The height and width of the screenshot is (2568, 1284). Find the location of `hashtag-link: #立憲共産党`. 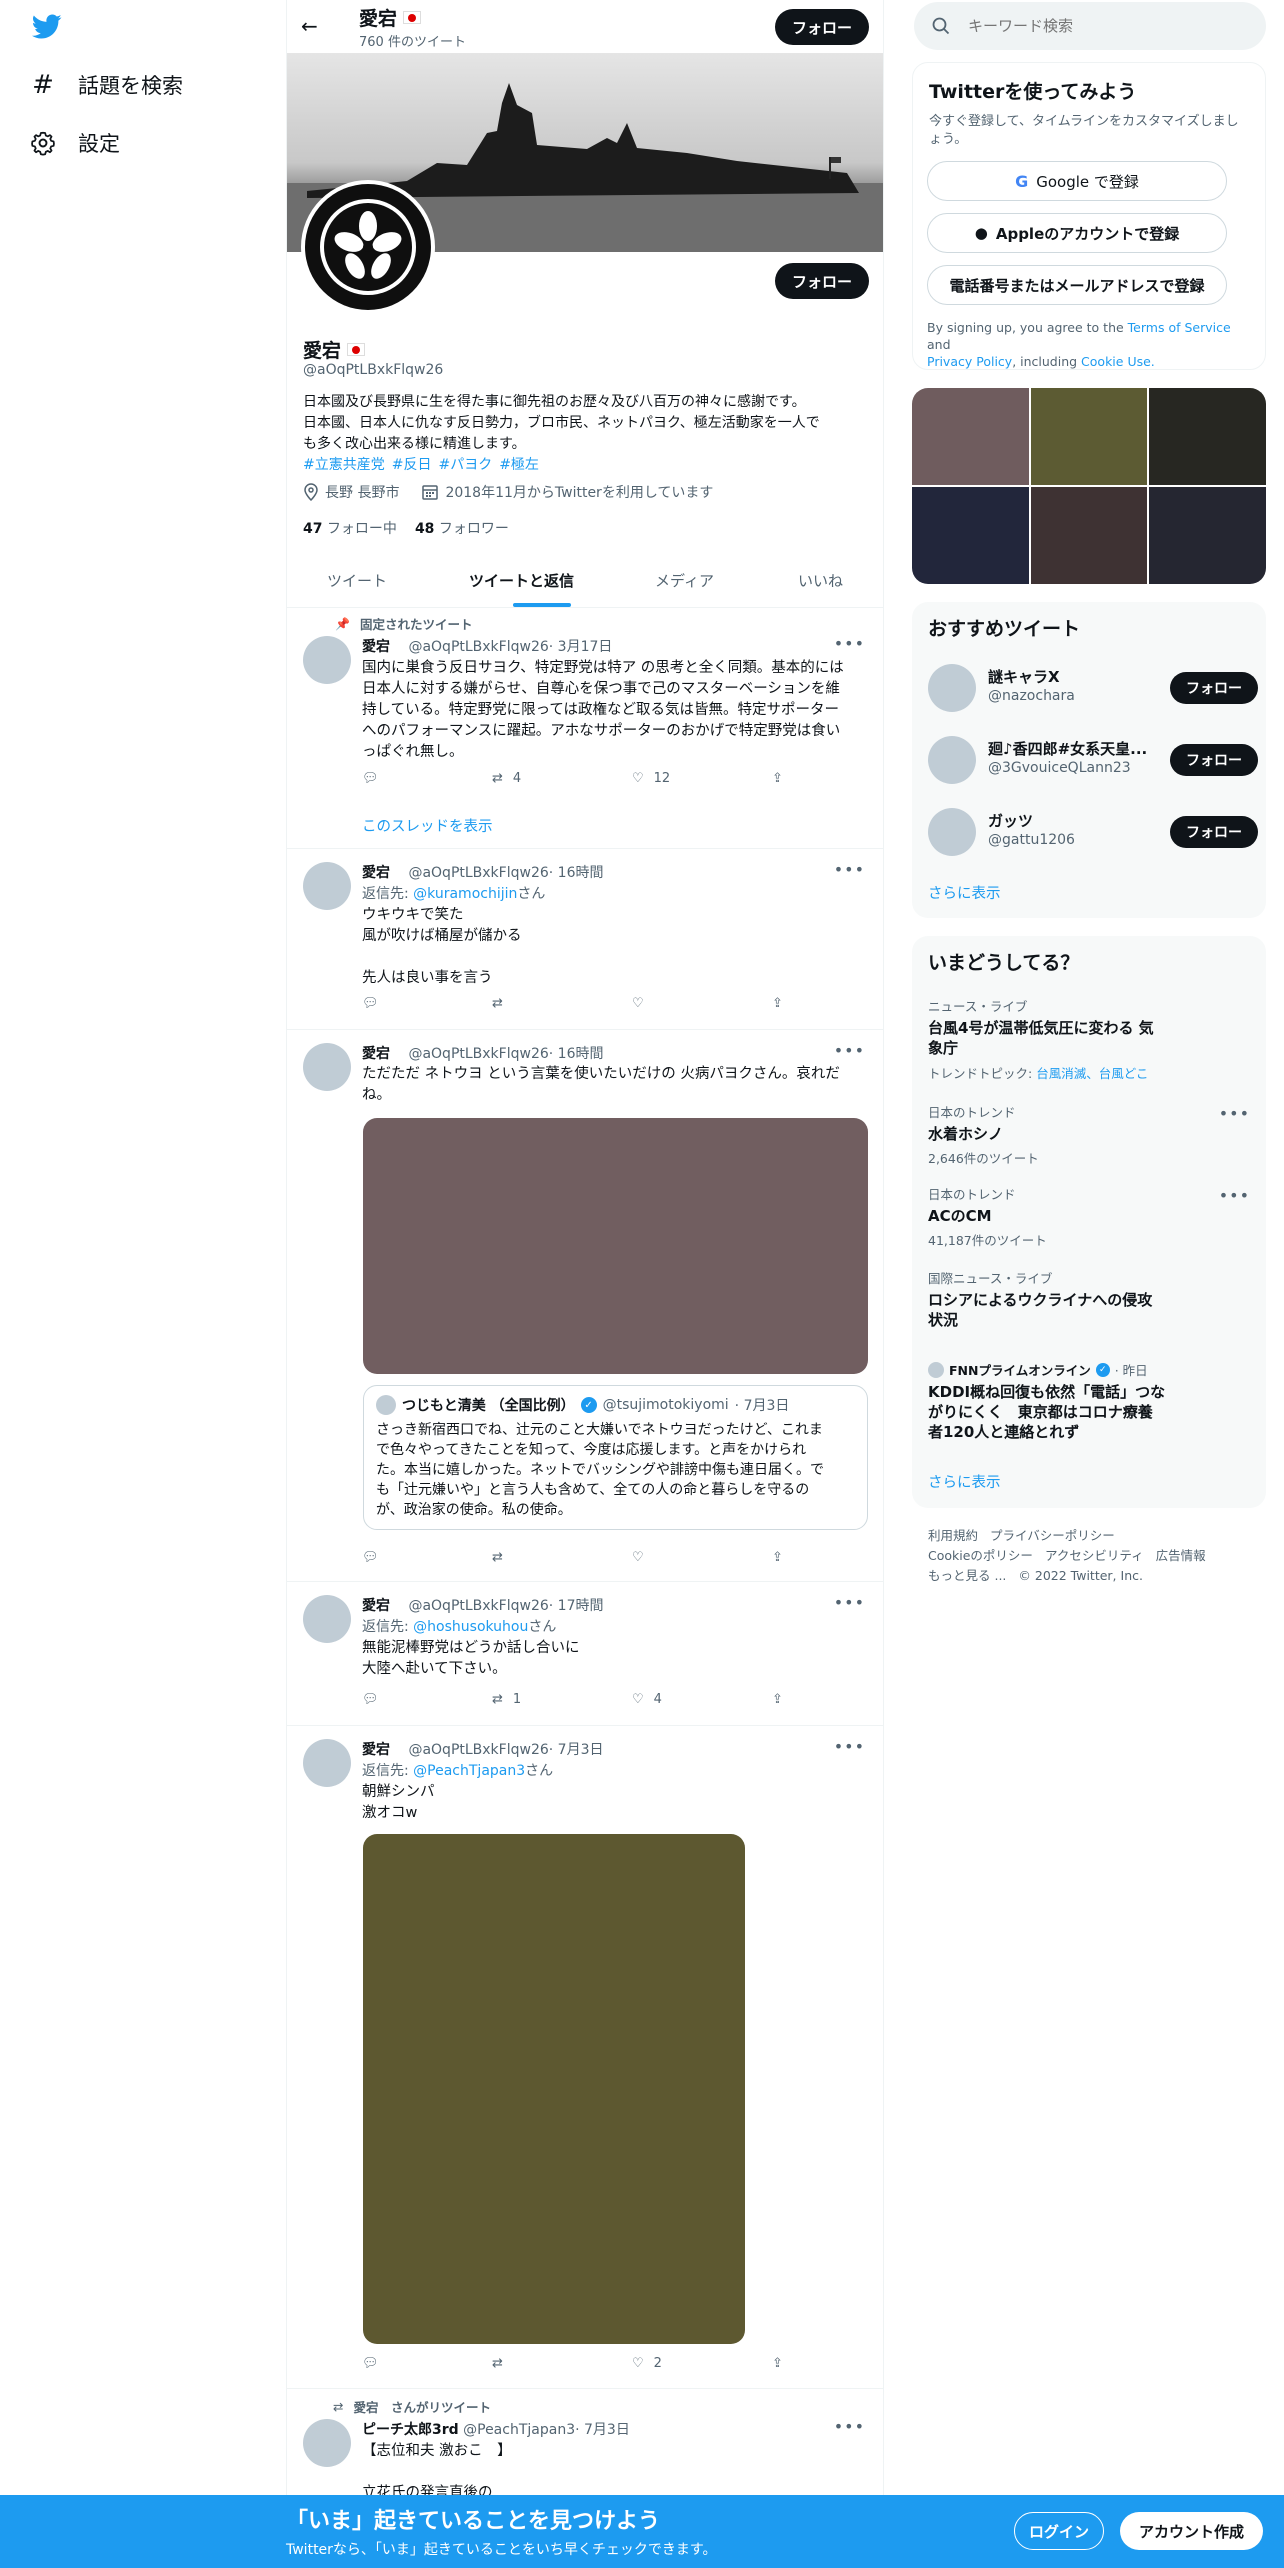

hashtag-link: #立憲共産党 is located at coordinates (344, 465).